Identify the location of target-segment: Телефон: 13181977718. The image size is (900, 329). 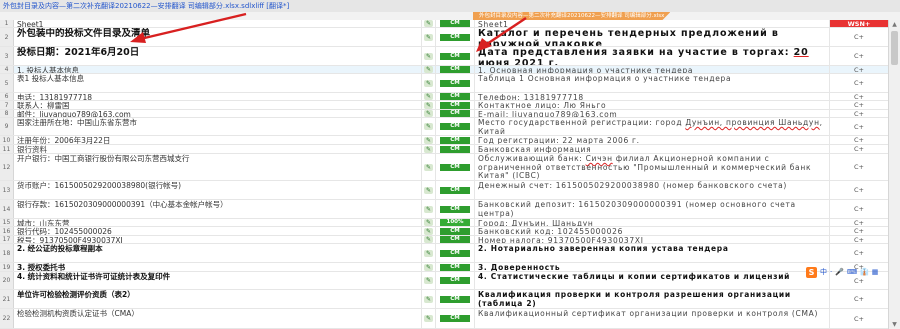
(652, 96).